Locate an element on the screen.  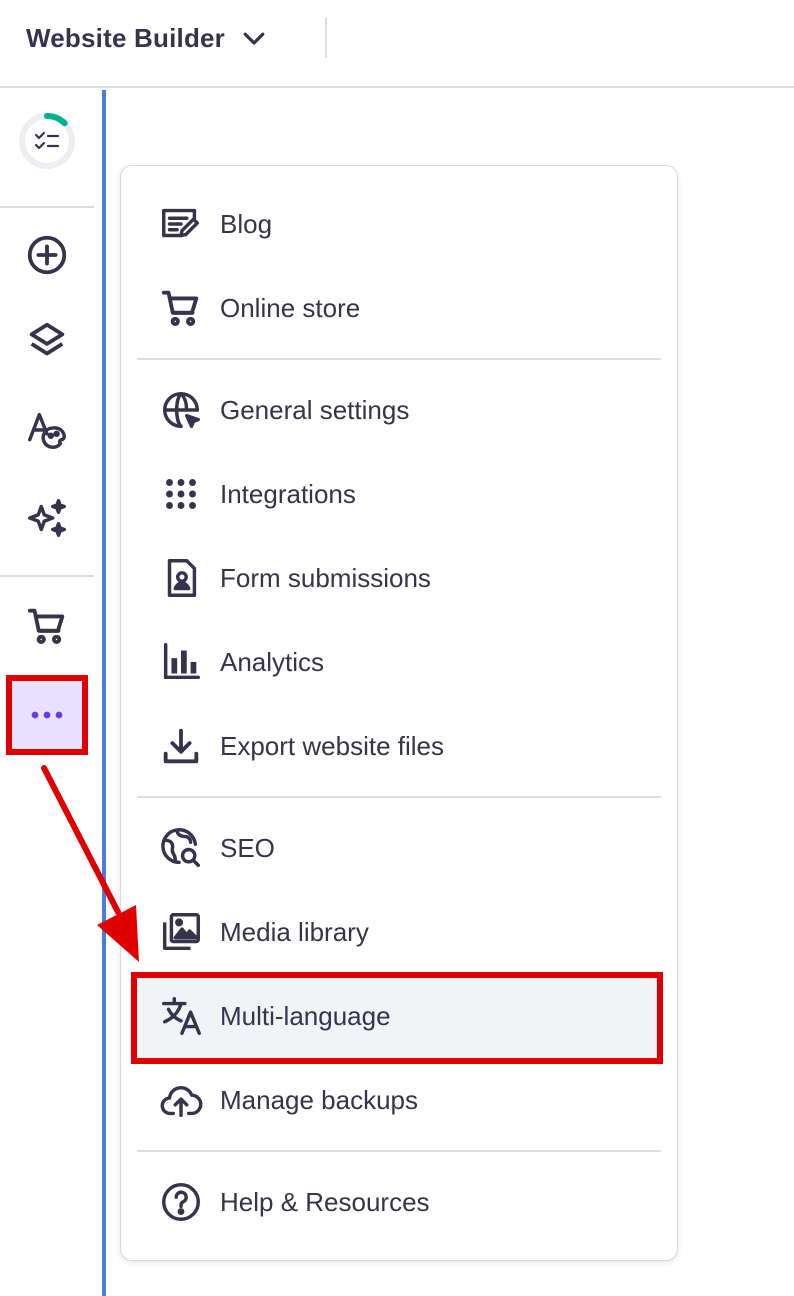
add-element-button is located at coordinates (47, 255).